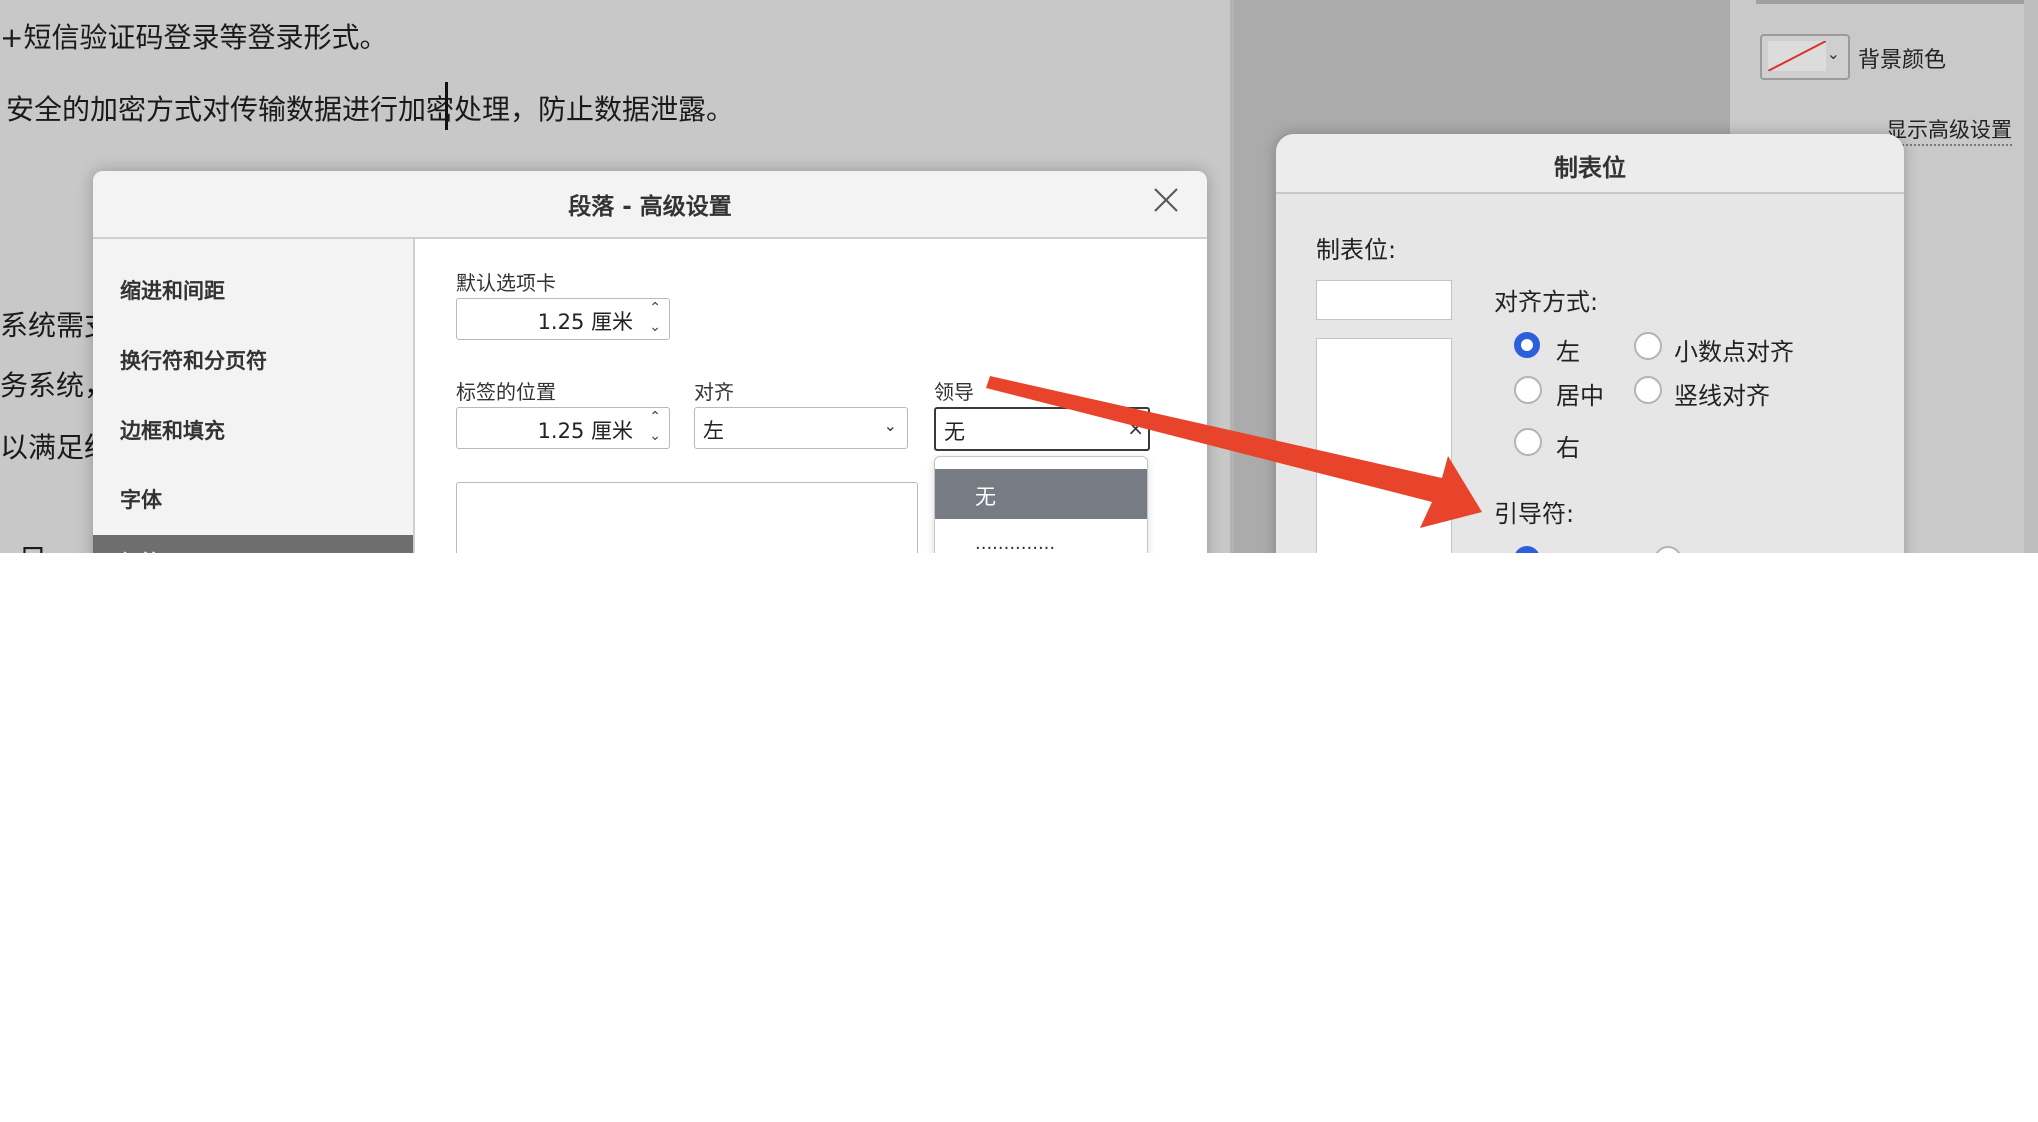  What do you see at coordinates (1648, 346) in the screenshot?
I see `radio-decimal` at bounding box center [1648, 346].